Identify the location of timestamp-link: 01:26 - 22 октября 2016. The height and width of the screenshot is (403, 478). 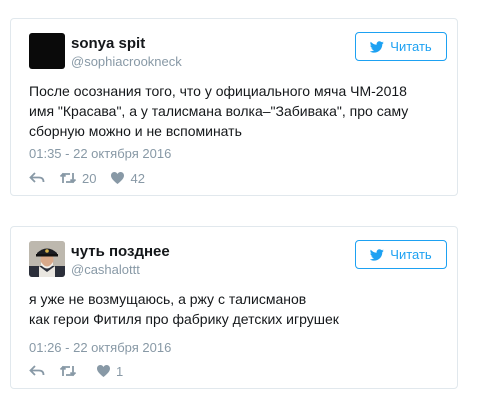
(100, 347).